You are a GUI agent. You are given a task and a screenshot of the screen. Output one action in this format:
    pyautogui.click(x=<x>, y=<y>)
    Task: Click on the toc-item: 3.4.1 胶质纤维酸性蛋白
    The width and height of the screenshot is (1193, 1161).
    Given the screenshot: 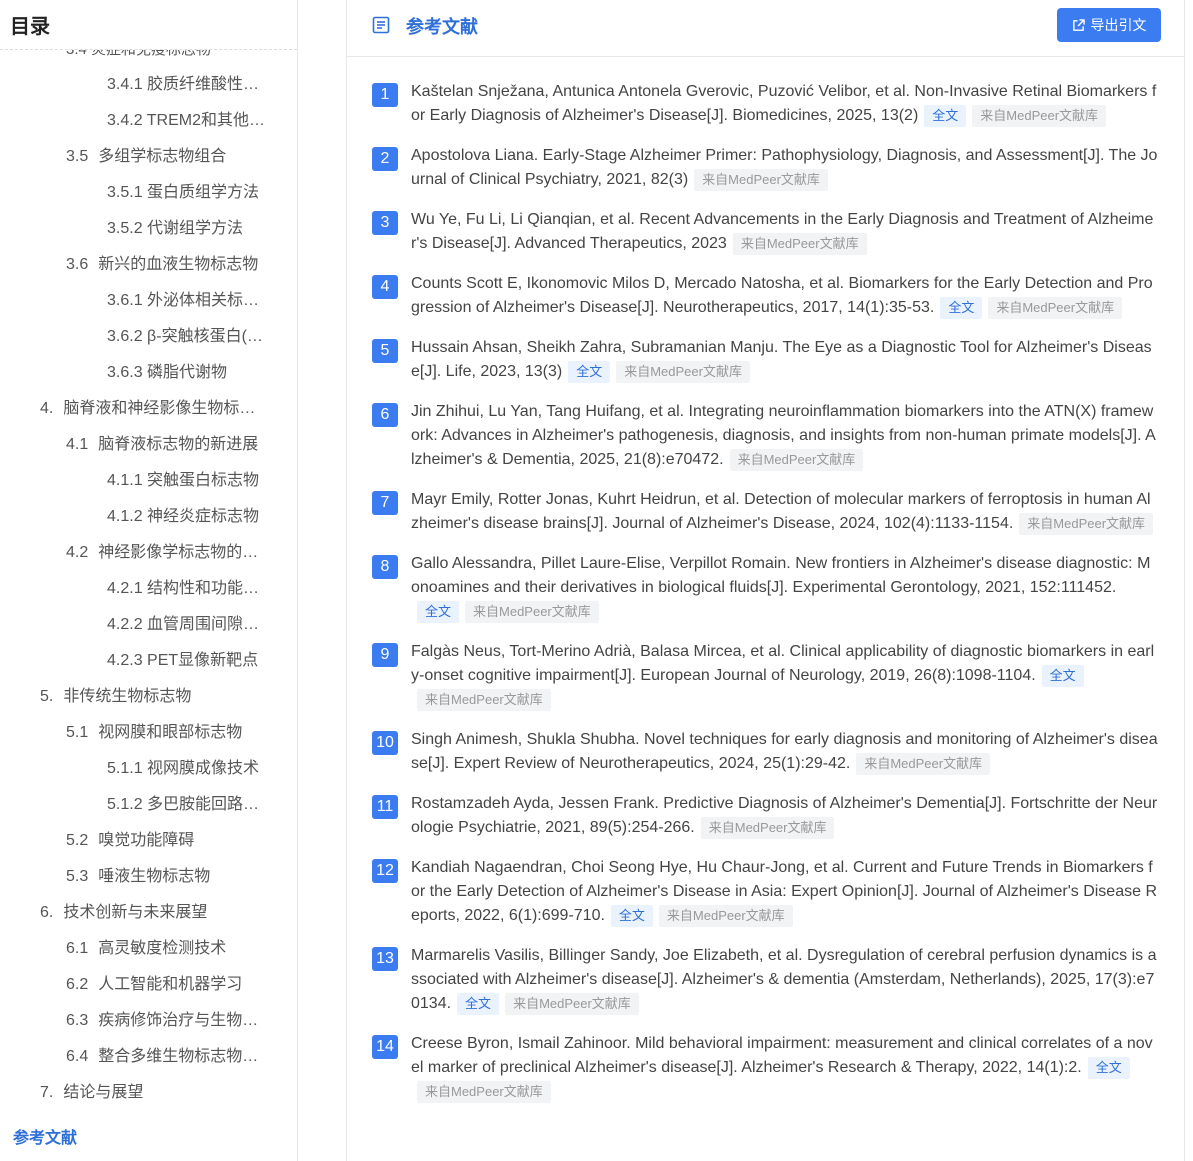 What is the action you would take?
    pyautogui.click(x=148, y=85)
    